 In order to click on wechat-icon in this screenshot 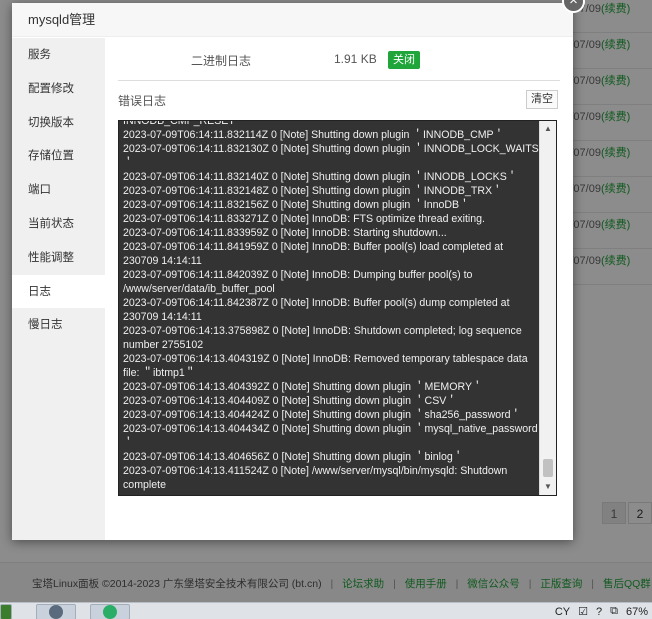, I will do `click(110, 612)`.